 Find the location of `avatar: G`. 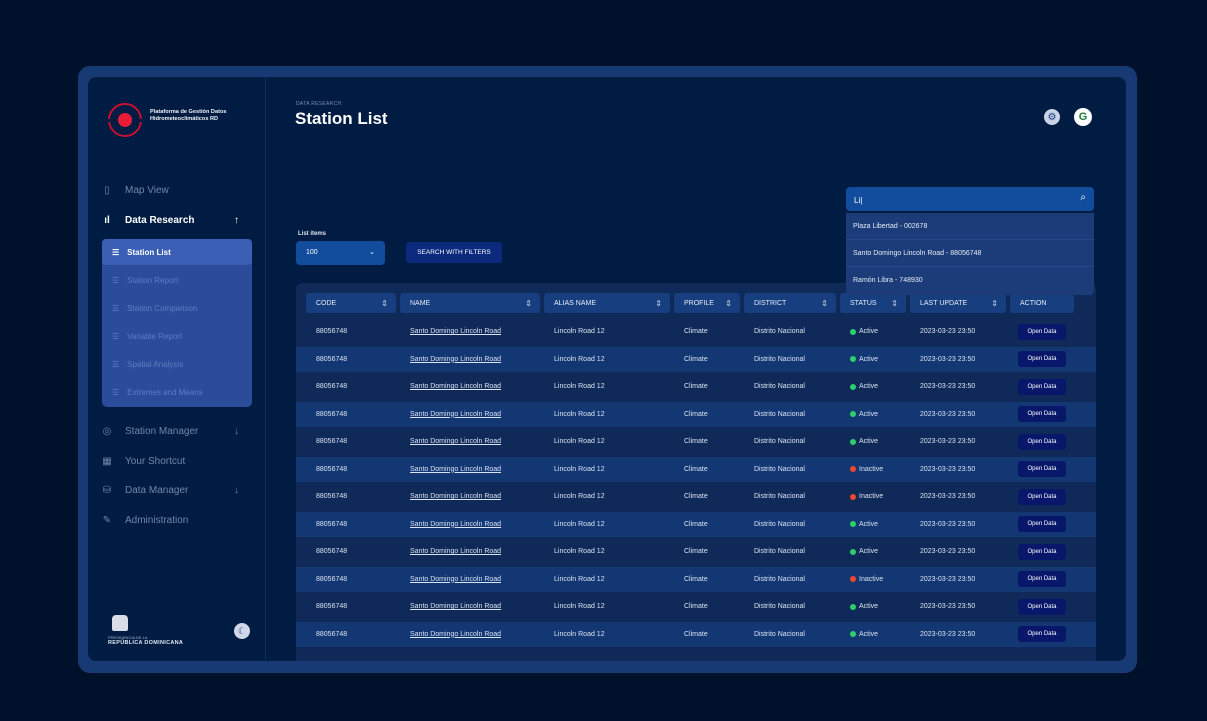

avatar: G is located at coordinates (1083, 117).